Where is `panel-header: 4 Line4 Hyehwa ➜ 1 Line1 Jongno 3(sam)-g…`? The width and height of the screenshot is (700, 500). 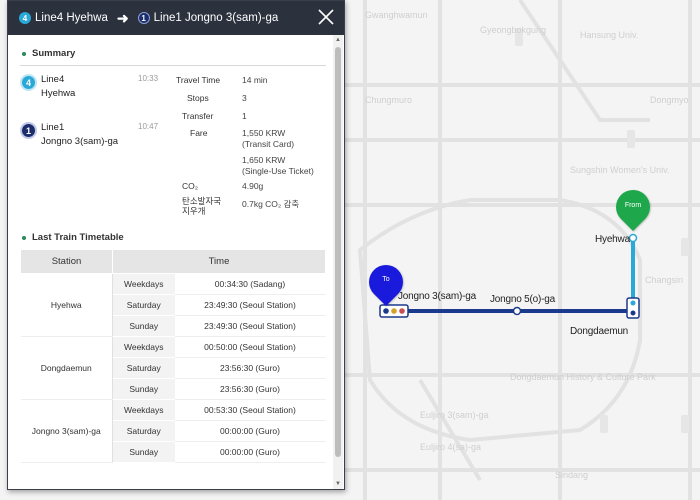
panel-header: 4 Line4 Hyehwa ➜ 1 Line1 Jongno 3(sam)-g… is located at coordinates (176, 18).